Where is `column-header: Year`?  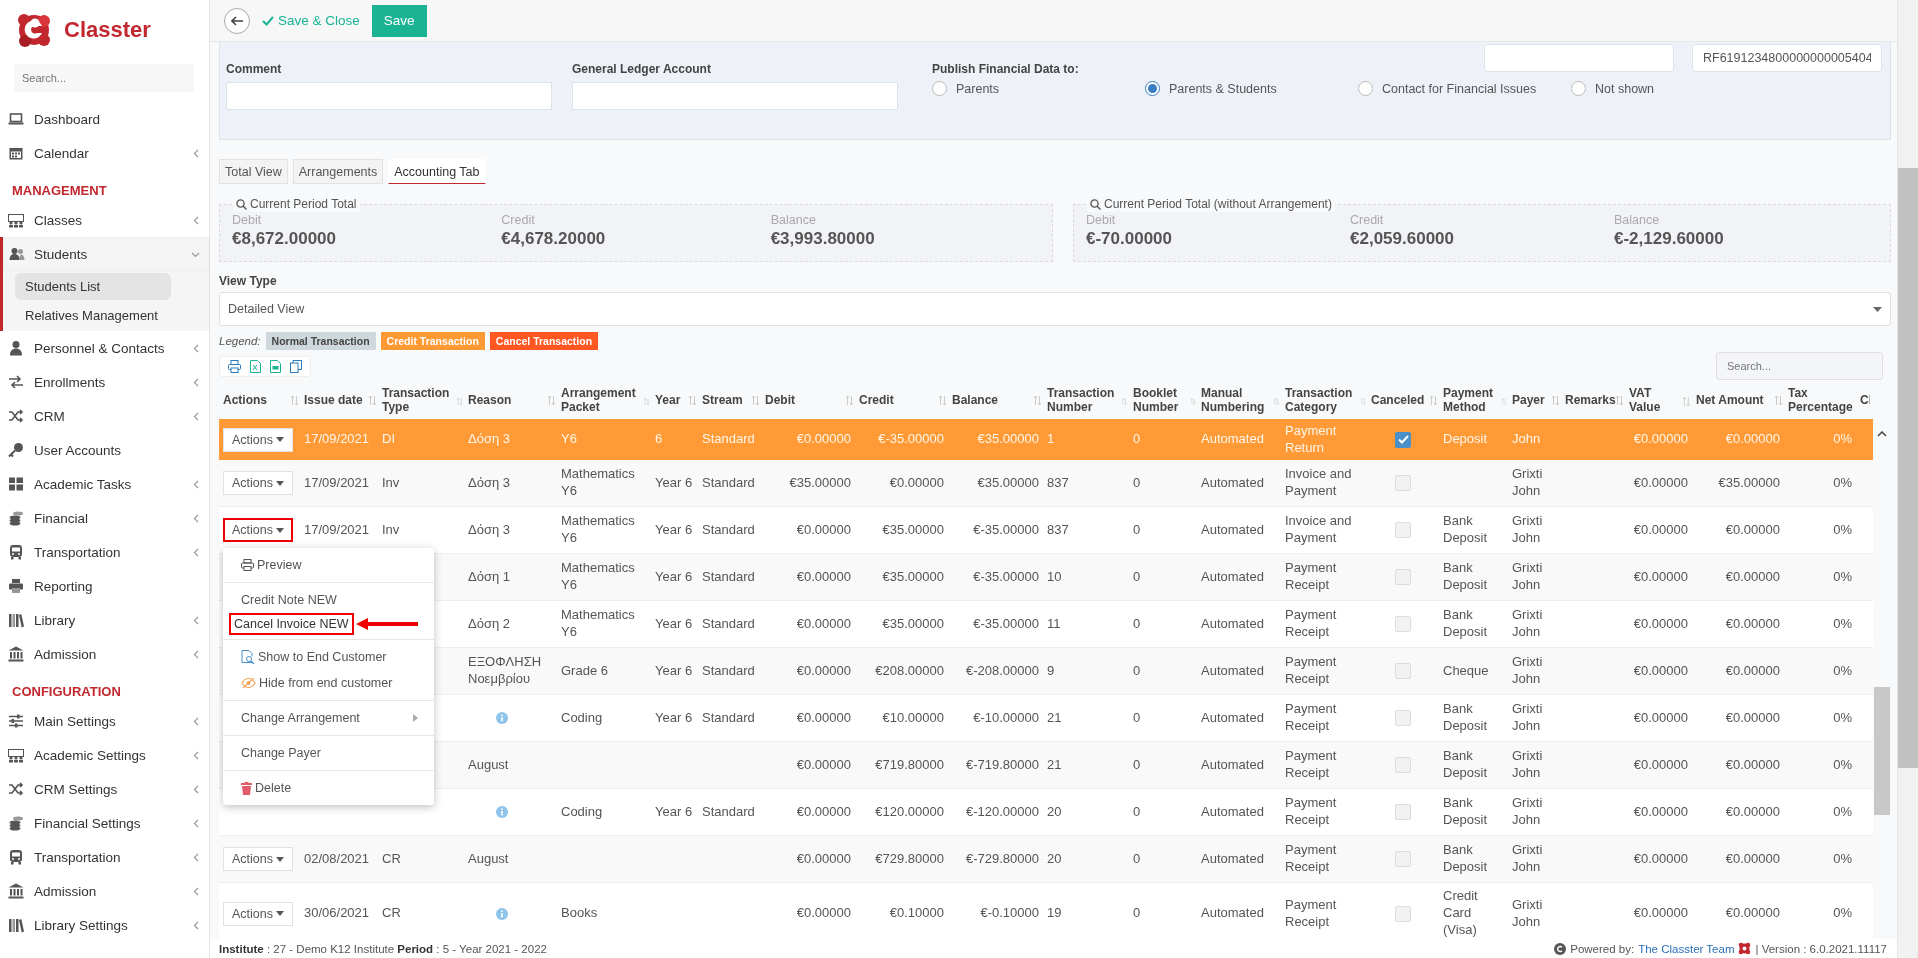
column-header: Year is located at coordinates (668, 401).